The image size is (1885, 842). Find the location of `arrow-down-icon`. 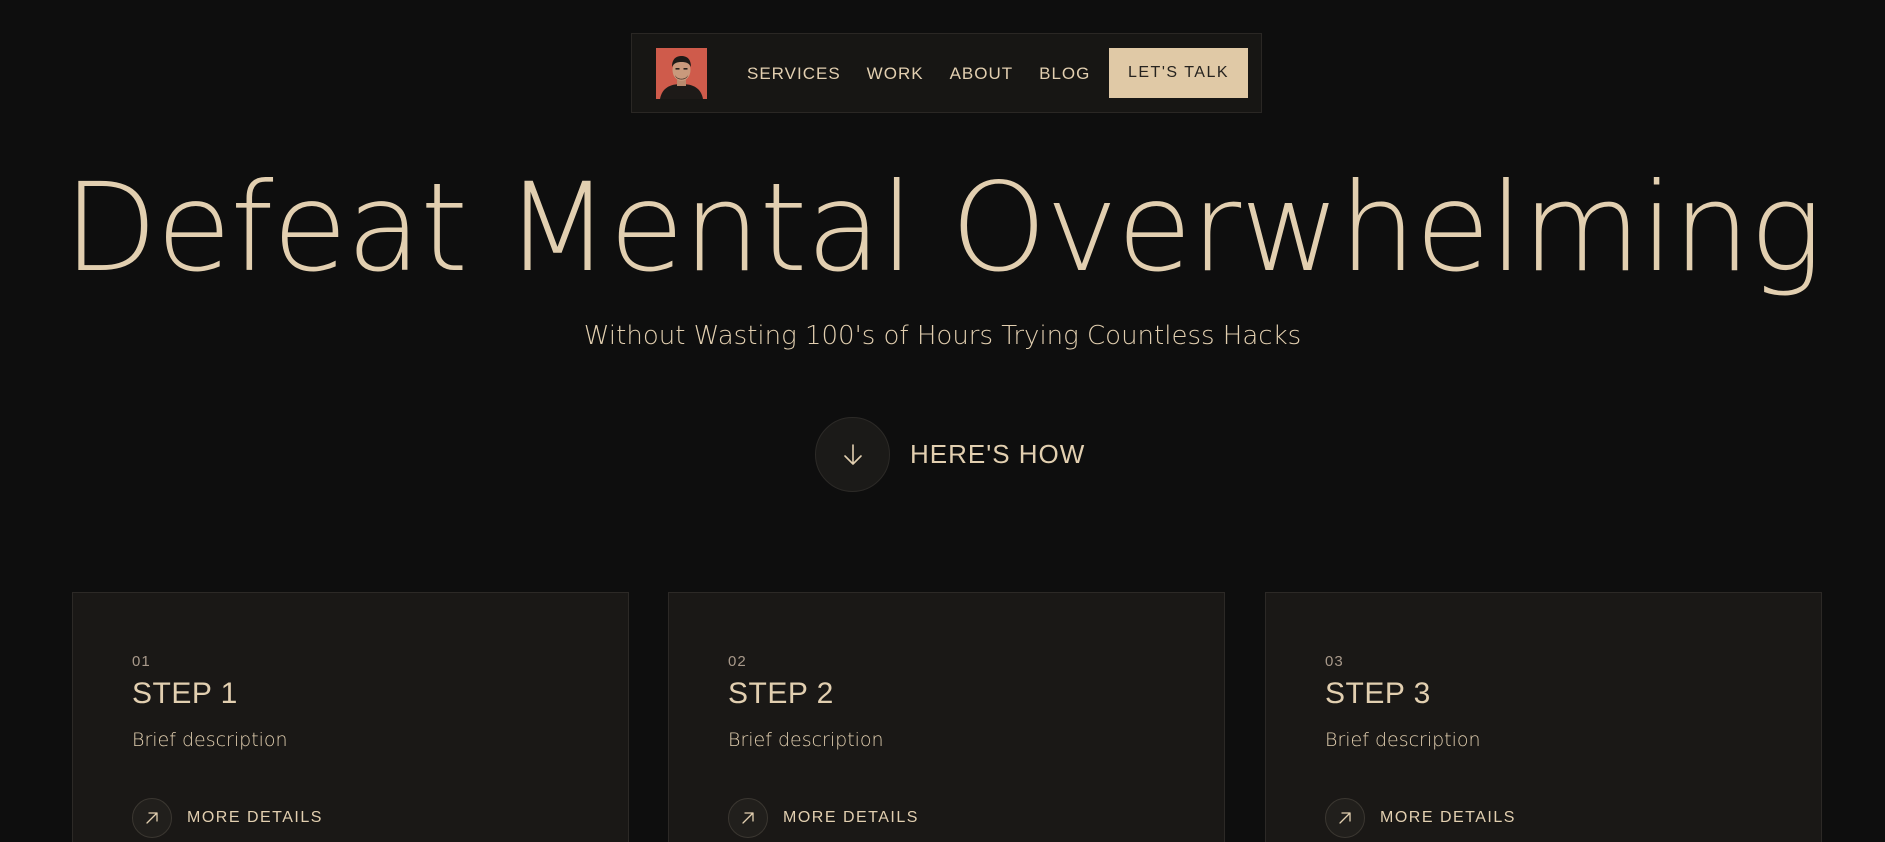

arrow-down-icon is located at coordinates (852, 454).